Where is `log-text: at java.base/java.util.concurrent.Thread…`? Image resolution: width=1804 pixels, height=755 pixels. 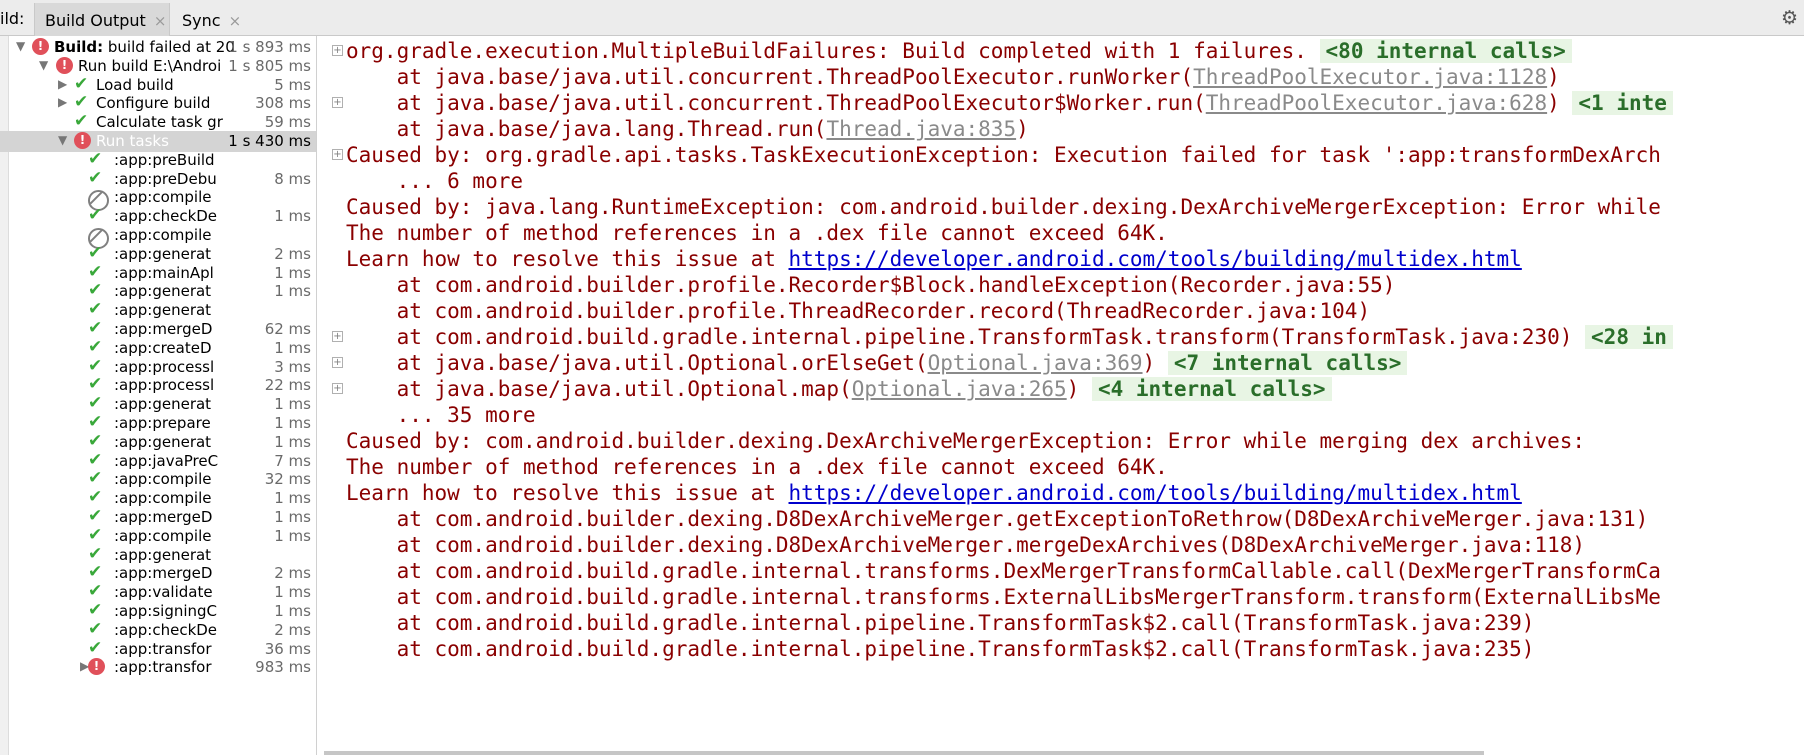
log-text: at java.base/java.util.concurrent.Thread… is located at coordinates (770, 77).